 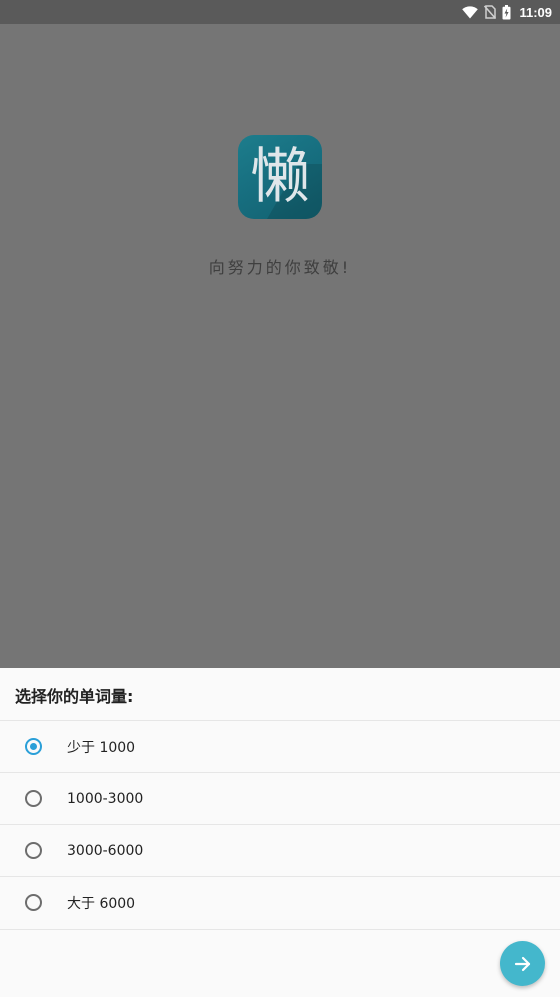 I want to click on app-logo: 懒, so click(x=280, y=177).